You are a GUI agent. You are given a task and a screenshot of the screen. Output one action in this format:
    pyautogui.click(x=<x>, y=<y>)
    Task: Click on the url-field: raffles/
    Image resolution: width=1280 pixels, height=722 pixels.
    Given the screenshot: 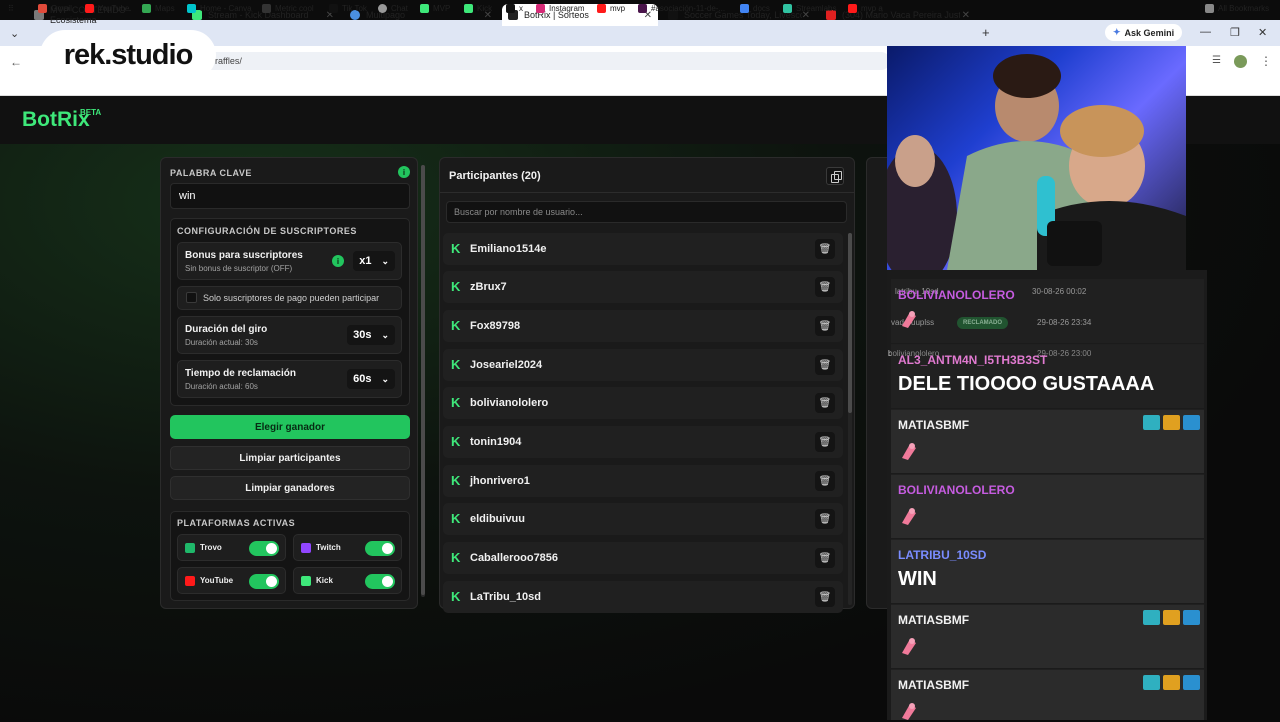 What is the action you would take?
    pyautogui.click(x=545, y=61)
    